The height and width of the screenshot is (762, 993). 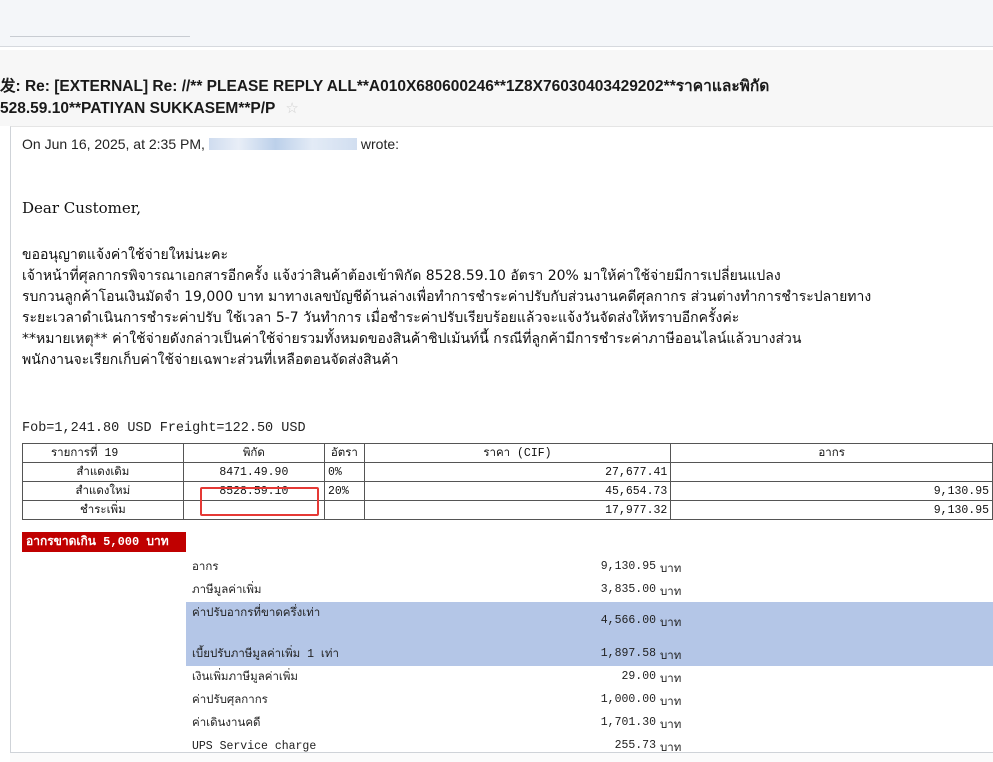 I want to click on summary-amount: 255.73, so click(x=635, y=745).